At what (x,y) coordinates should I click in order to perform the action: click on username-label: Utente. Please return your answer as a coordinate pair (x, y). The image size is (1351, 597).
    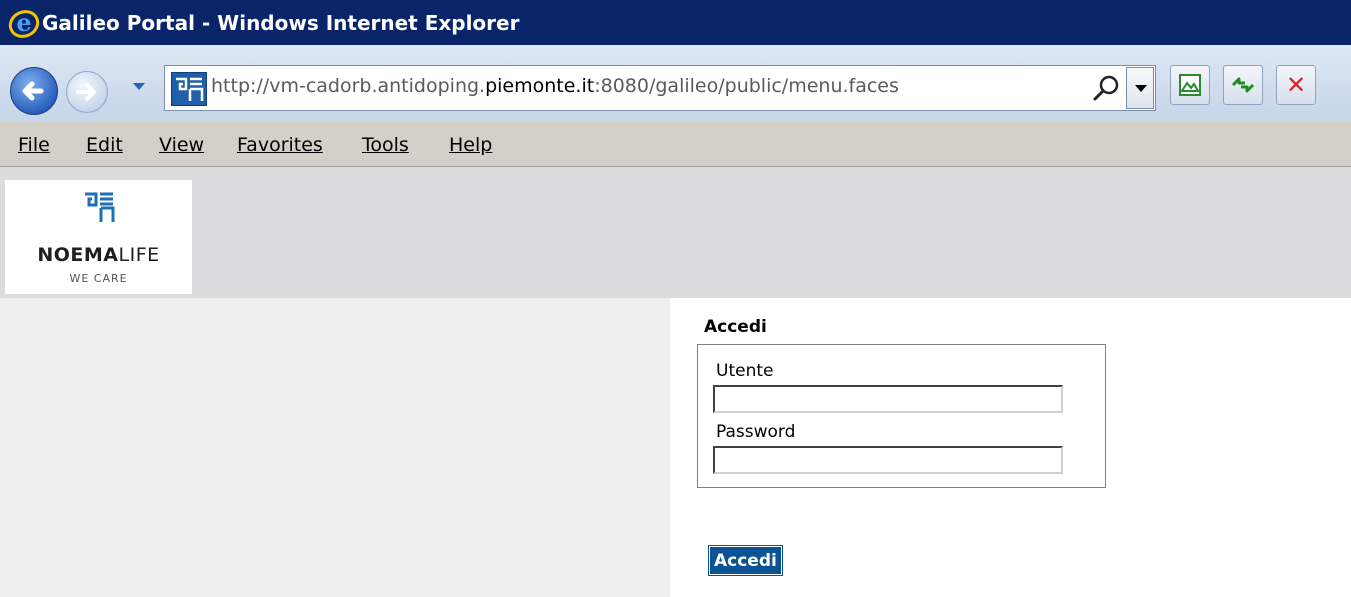
    Looking at the image, I should click on (745, 371).